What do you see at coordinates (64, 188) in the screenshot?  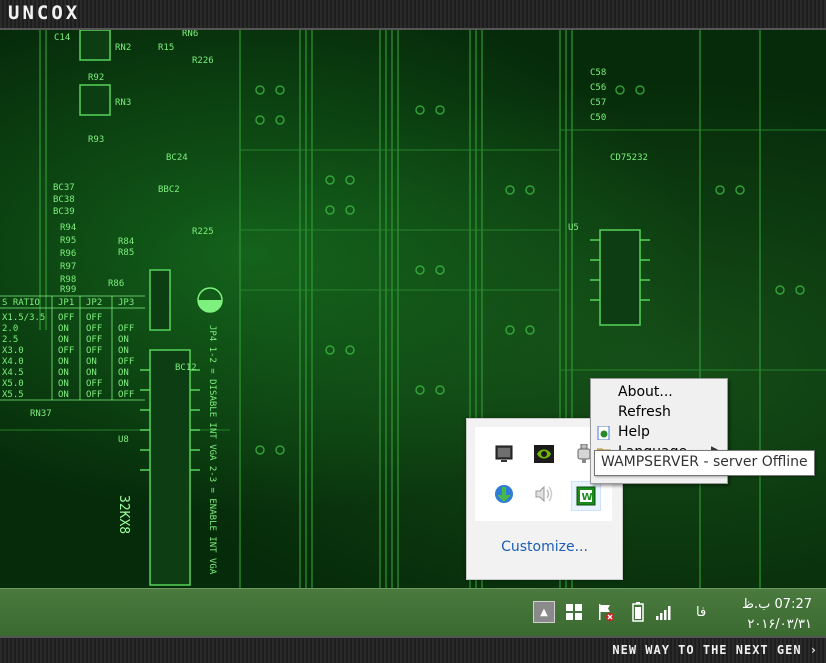 I see `wp-label: BC37` at bounding box center [64, 188].